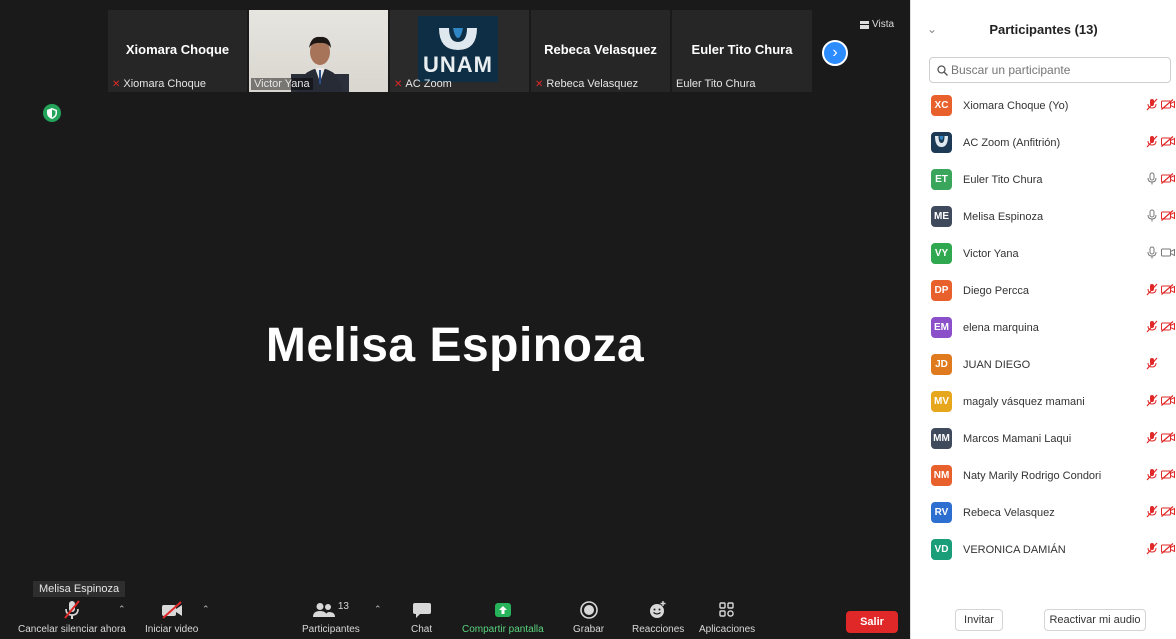  I want to click on invite-button: Invitar, so click(979, 620).